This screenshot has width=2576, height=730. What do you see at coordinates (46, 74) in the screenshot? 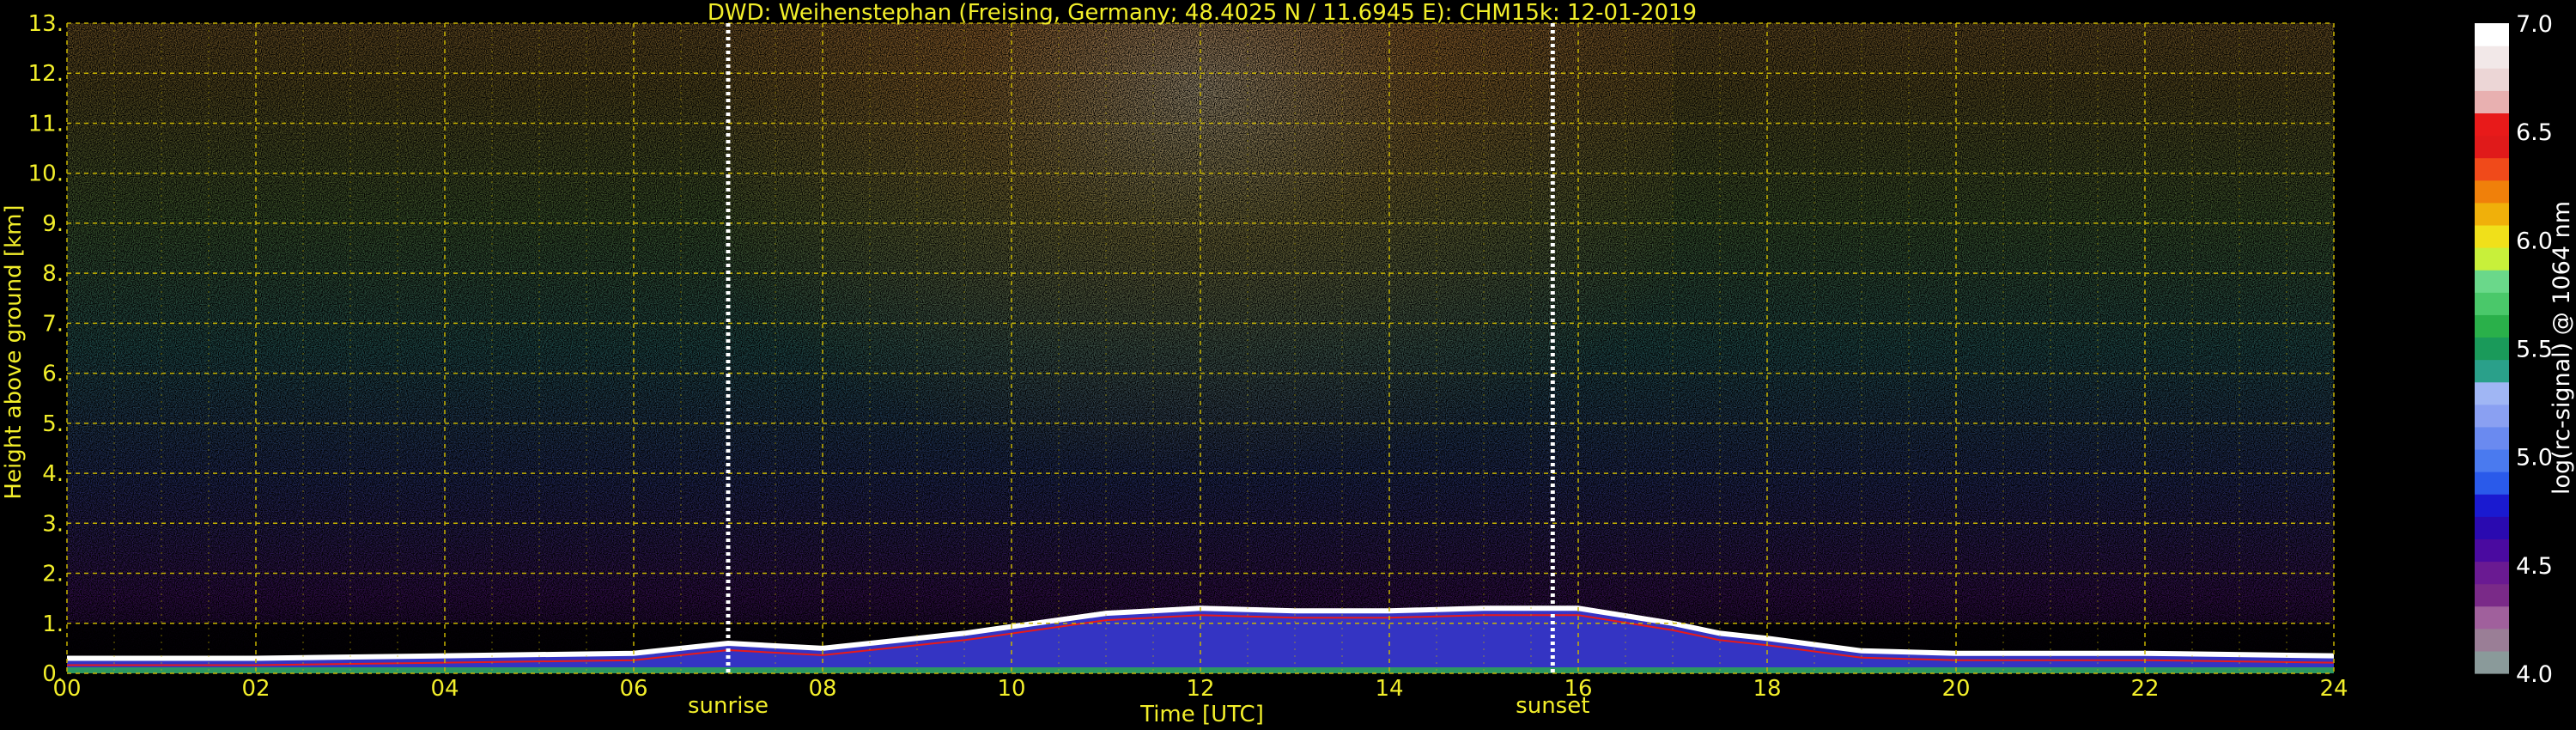
I see `y-tick-label: 12.` at bounding box center [46, 74].